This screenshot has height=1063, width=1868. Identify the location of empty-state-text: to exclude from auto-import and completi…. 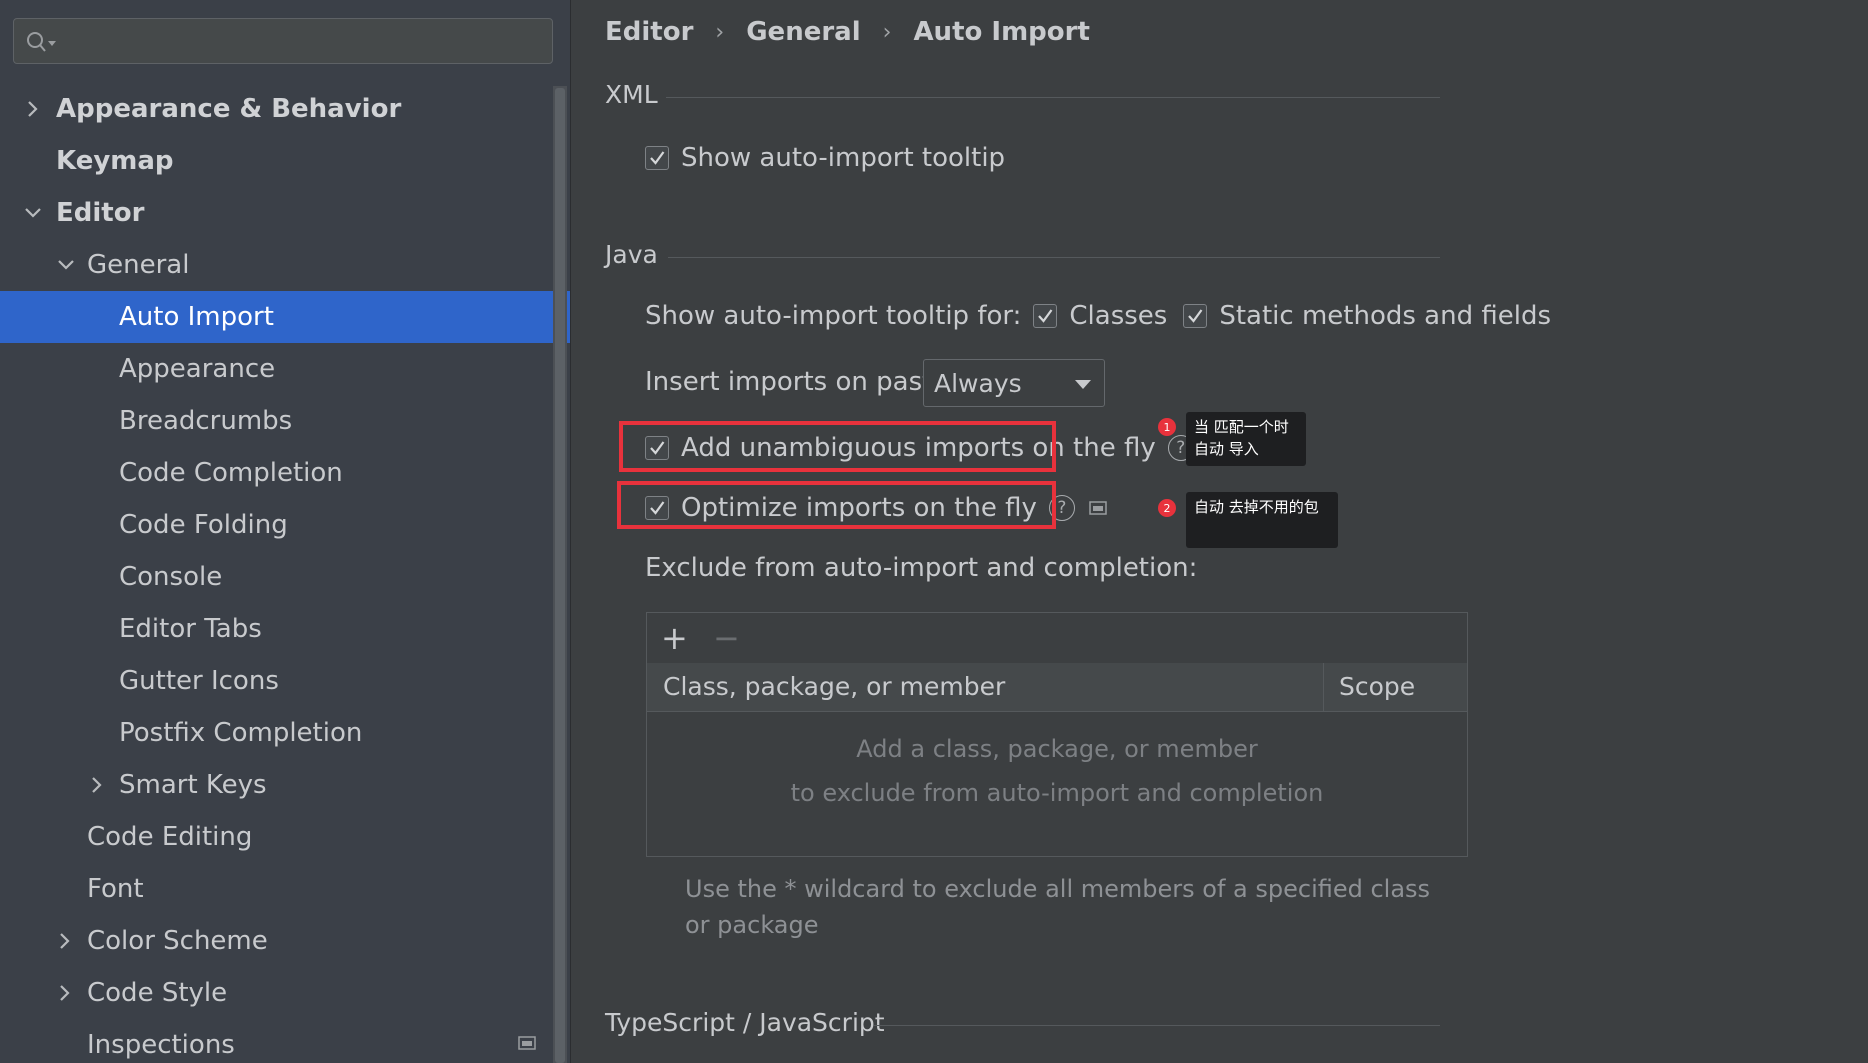
(1057, 793).